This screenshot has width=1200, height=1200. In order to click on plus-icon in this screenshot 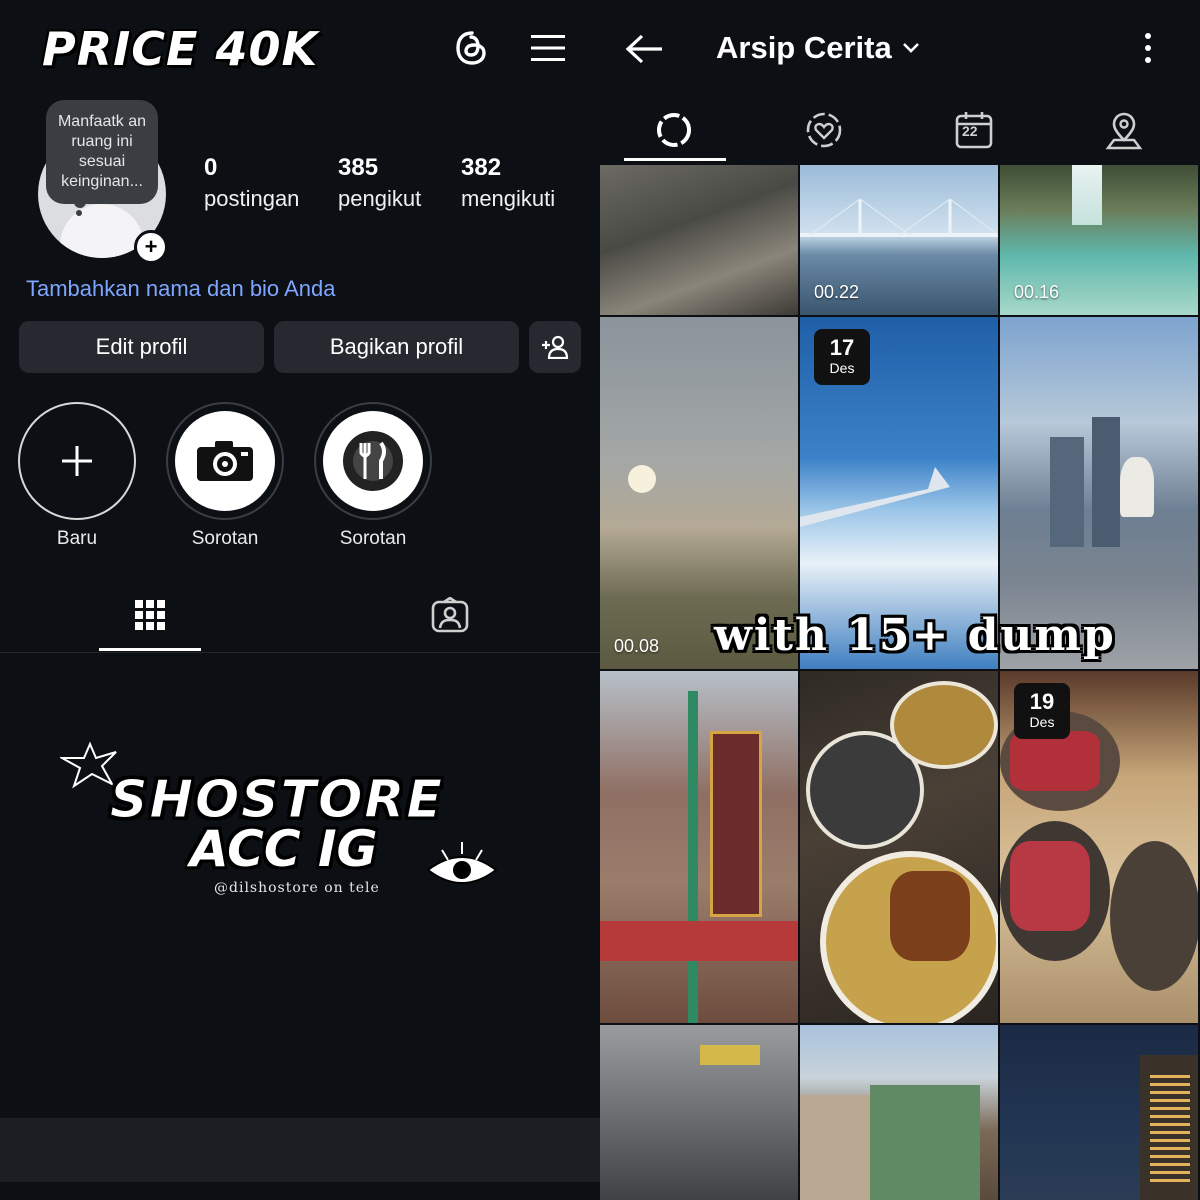, I will do `click(77, 461)`.